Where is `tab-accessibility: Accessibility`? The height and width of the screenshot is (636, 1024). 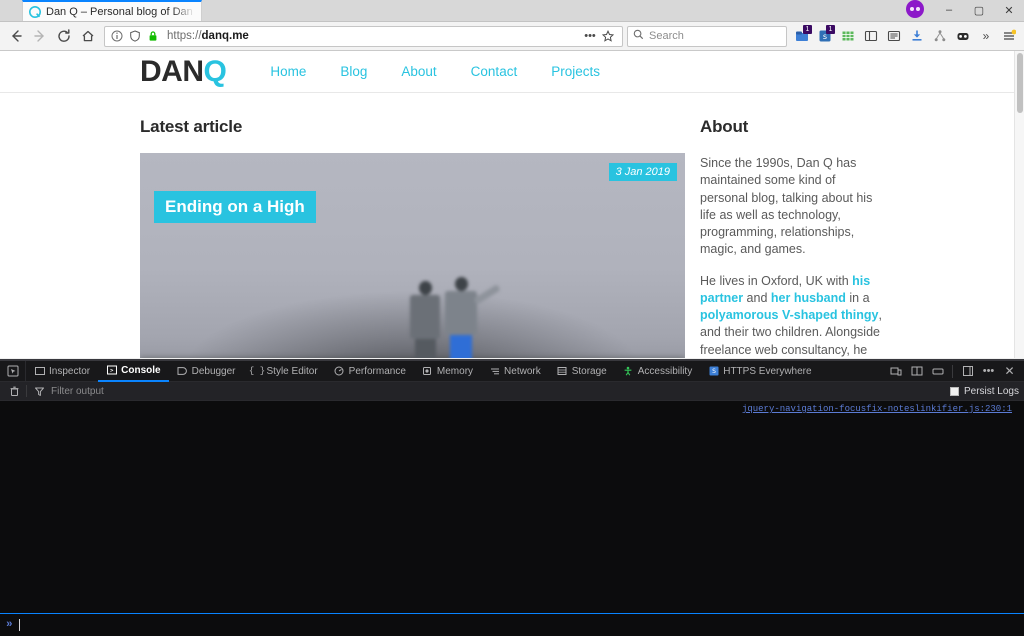
tab-accessibility: Accessibility is located at coordinates (657, 371).